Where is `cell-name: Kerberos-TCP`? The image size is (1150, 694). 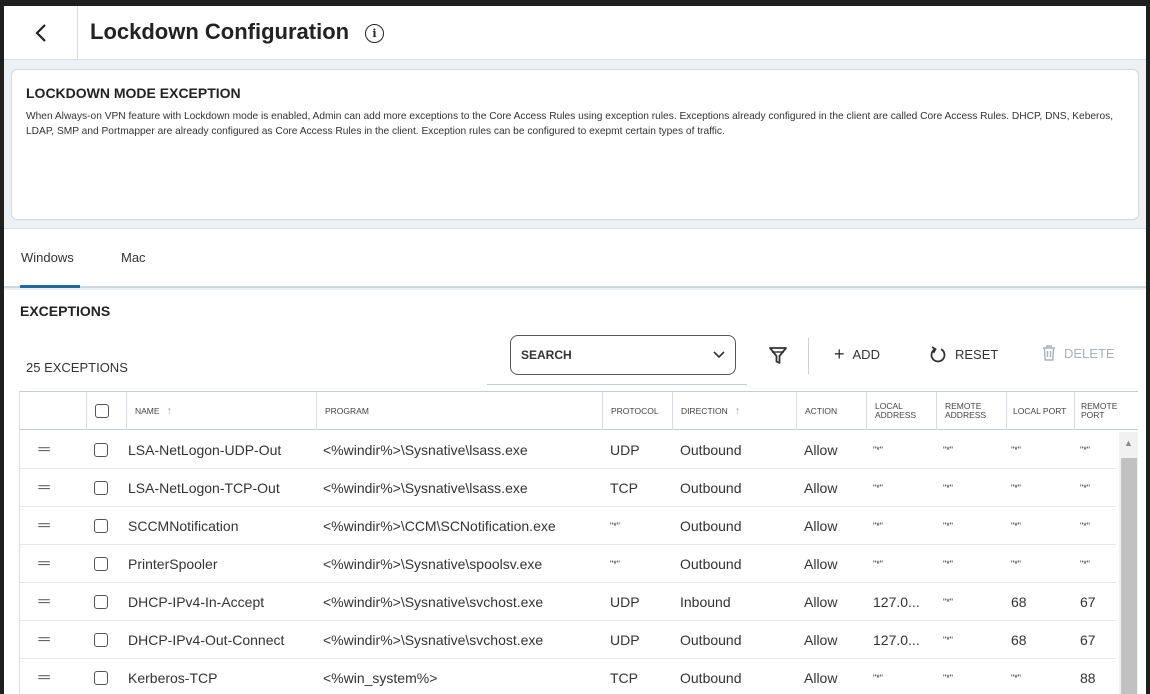
cell-name: Kerberos-TCP is located at coordinates (173, 677).